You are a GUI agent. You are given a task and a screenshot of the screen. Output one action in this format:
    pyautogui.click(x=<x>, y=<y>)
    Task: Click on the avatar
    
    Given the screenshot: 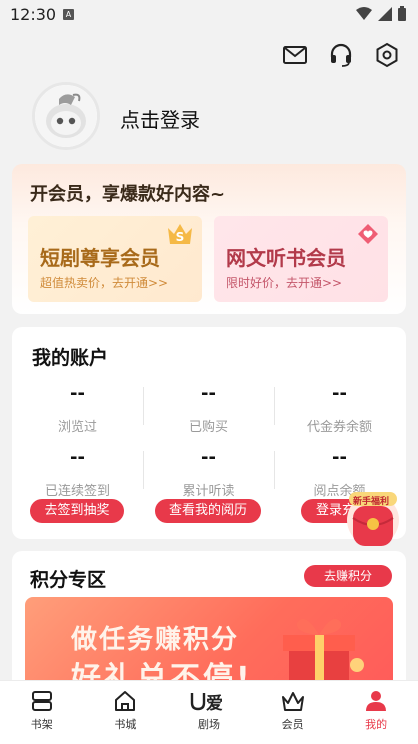 What is the action you would take?
    pyautogui.click(x=66, y=116)
    